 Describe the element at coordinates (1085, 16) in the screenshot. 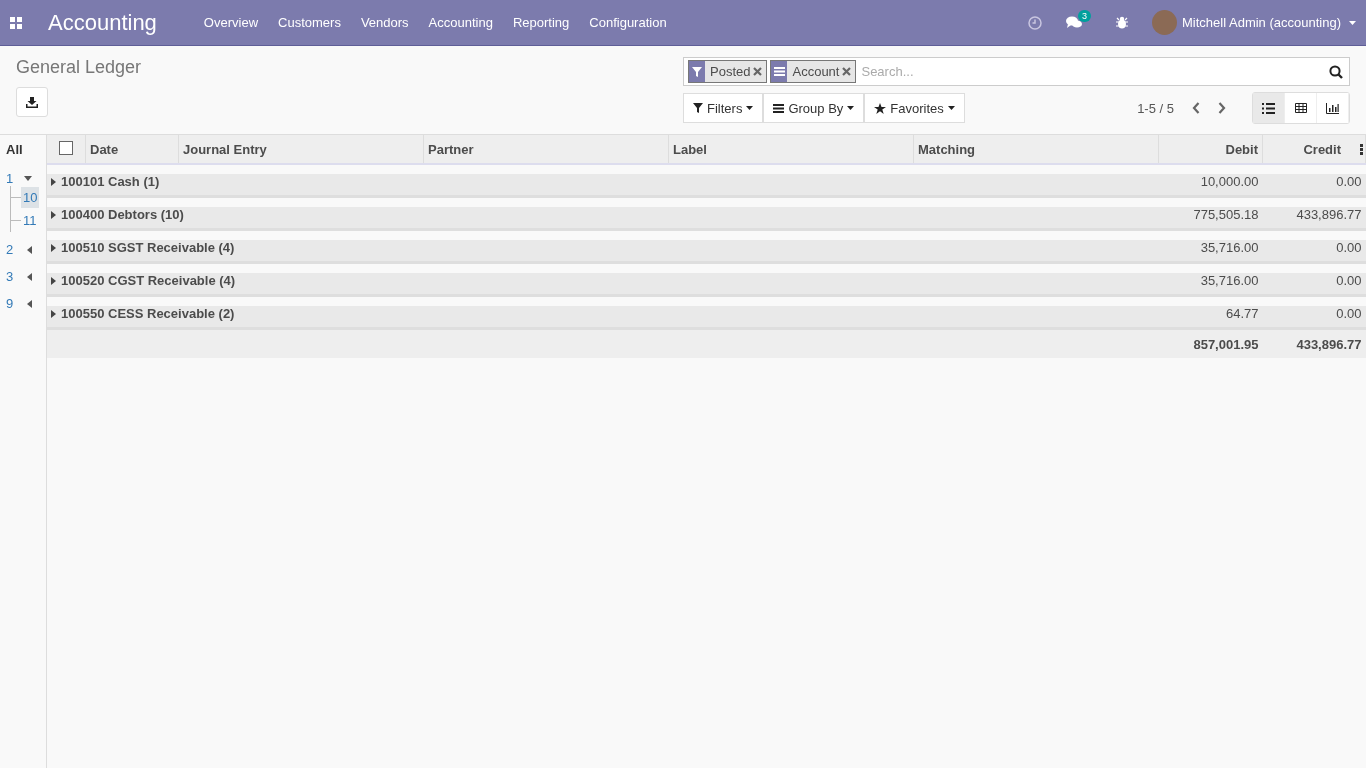

I see `message-count-badge: 3` at that location.